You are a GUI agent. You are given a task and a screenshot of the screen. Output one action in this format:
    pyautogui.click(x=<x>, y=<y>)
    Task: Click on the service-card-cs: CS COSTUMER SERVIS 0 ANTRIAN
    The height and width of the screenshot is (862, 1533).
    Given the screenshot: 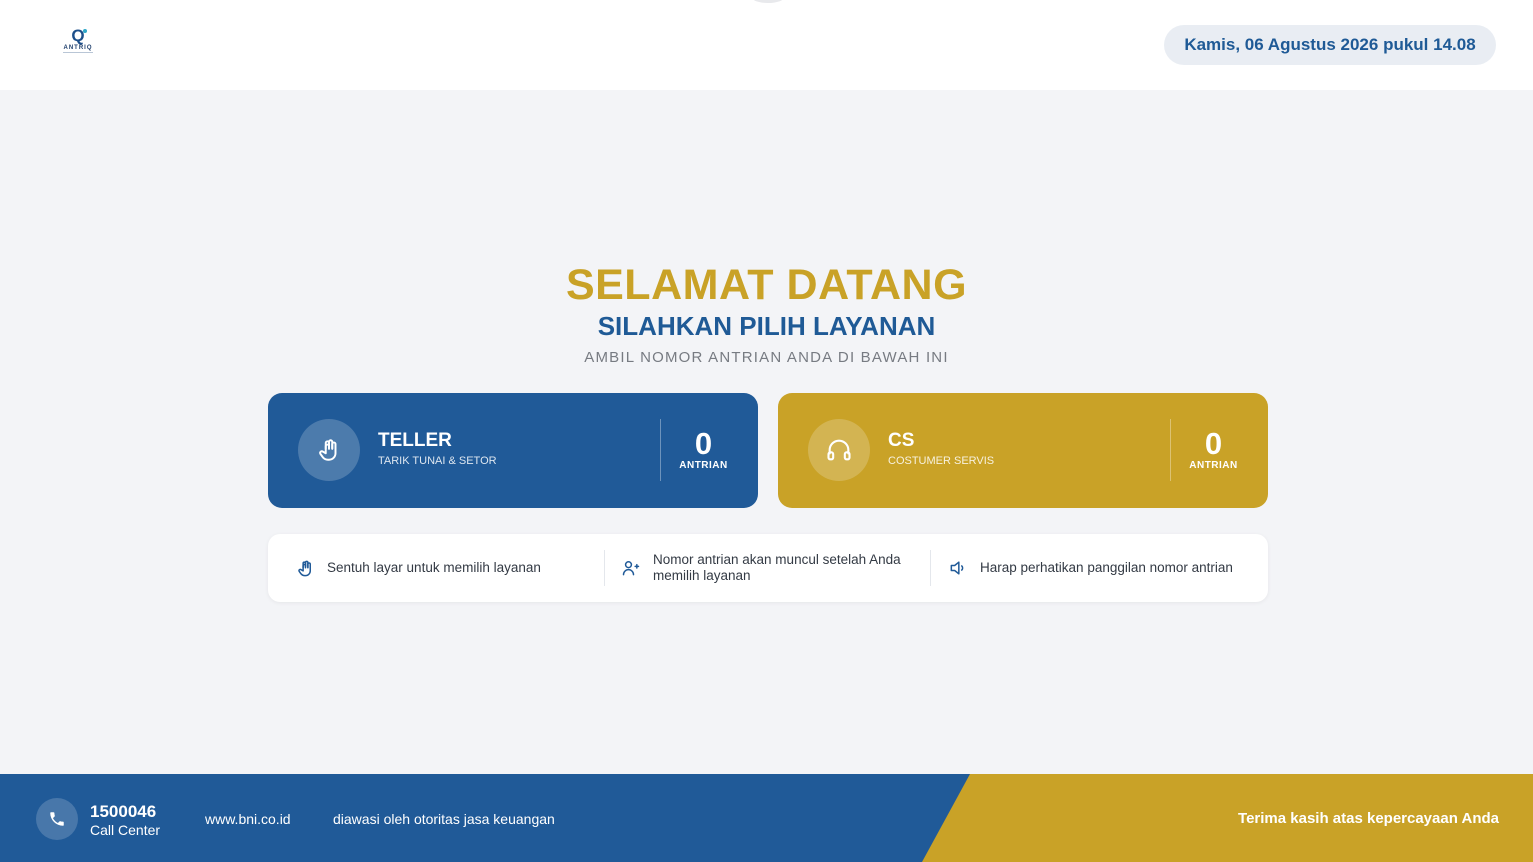 What is the action you would take?
    pyautogui.click(x=1023, y=450)
    